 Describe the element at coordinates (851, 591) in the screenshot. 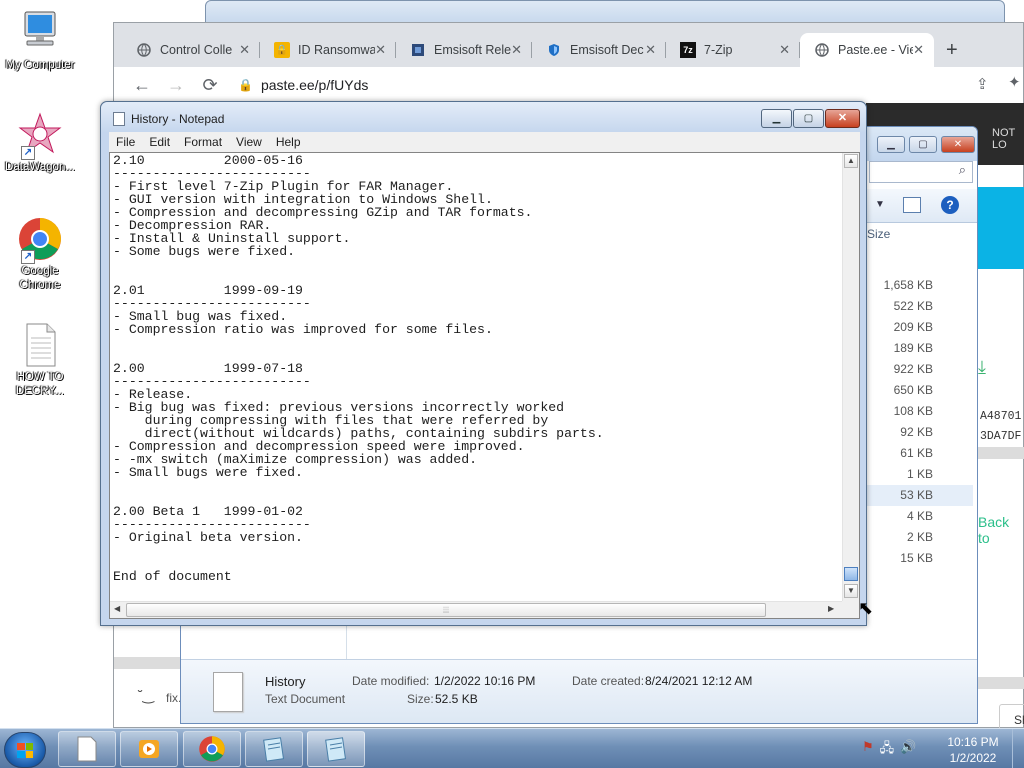

I see `scroll-down-icon: ▼` at that location.